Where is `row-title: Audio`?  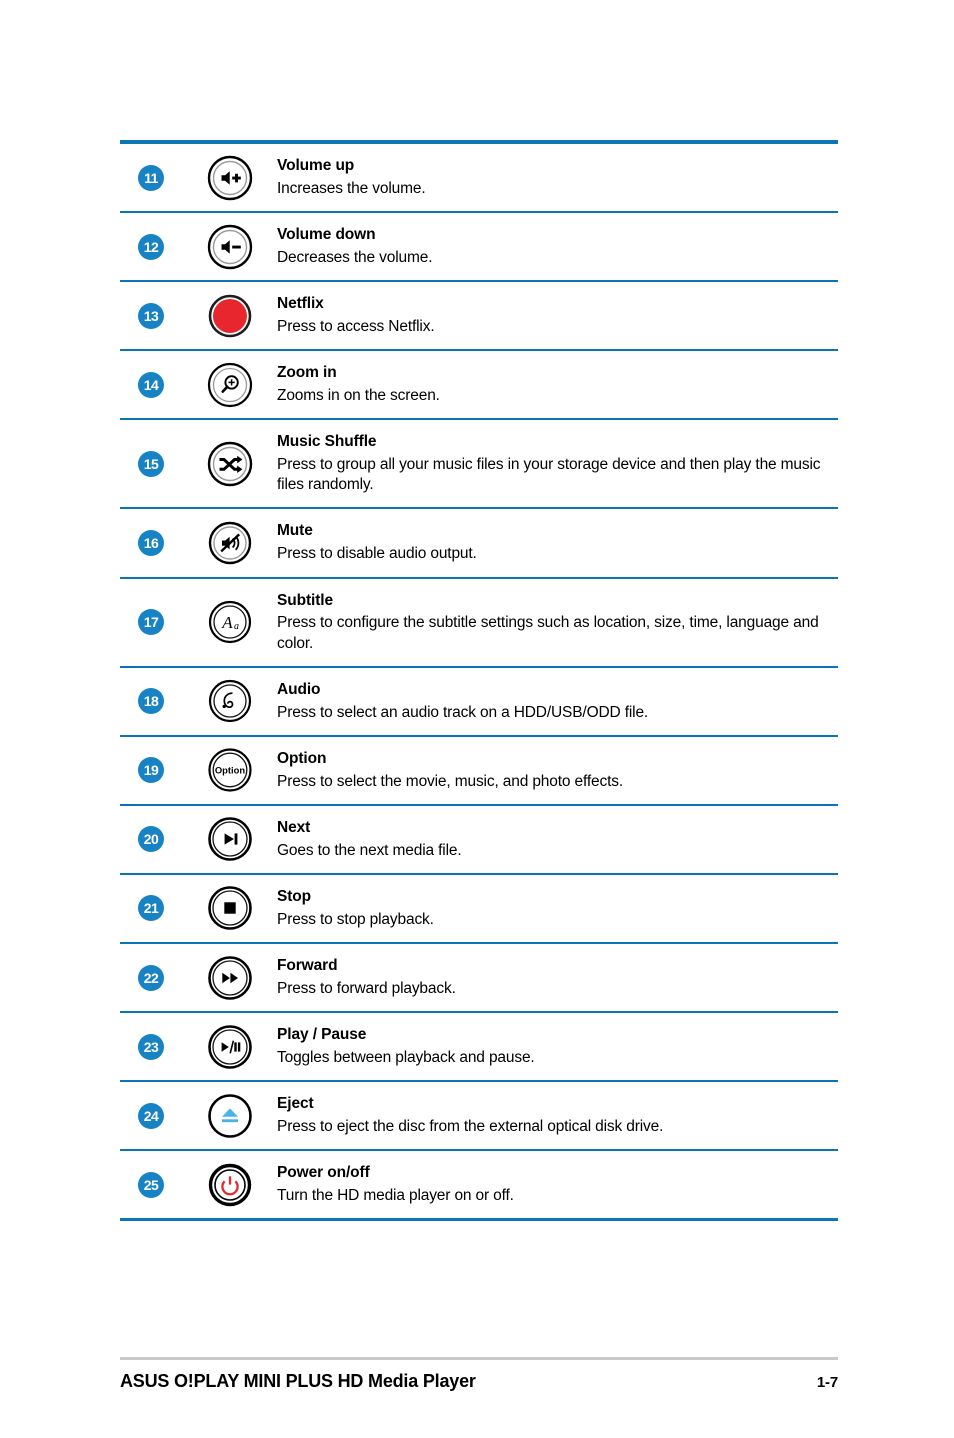 row-title: Audio is located at coordinates (299, 689).